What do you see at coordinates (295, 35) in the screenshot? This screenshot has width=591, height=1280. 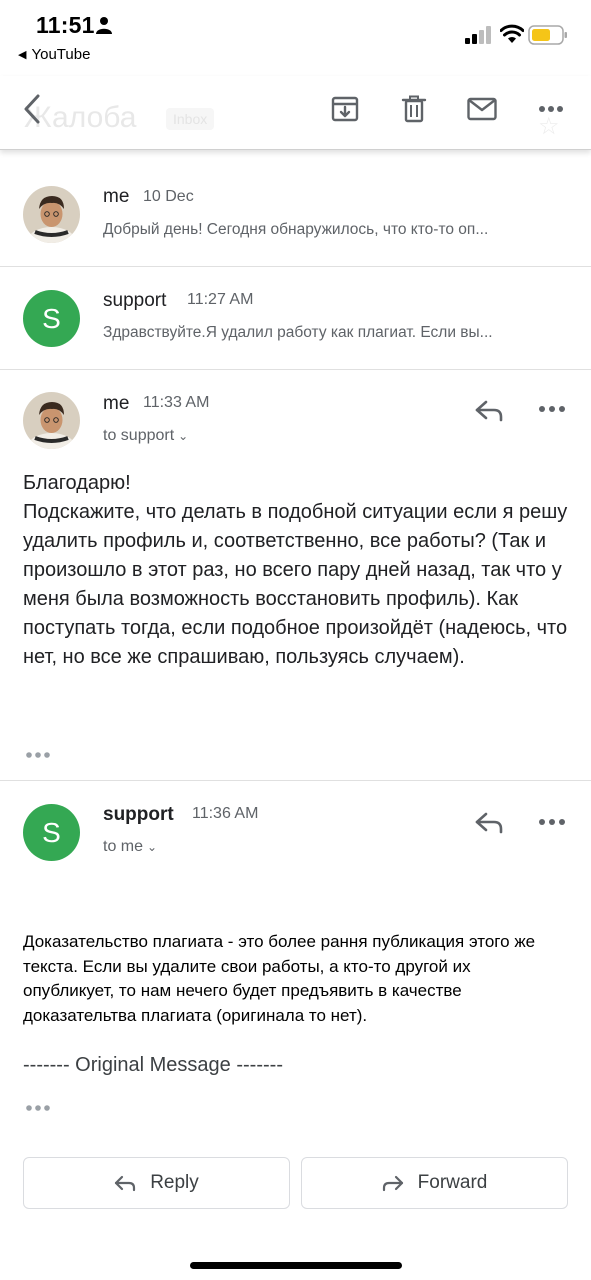 I see `status-bar: 11:51 ◀ YouTube` at bounding box center [295, 35].